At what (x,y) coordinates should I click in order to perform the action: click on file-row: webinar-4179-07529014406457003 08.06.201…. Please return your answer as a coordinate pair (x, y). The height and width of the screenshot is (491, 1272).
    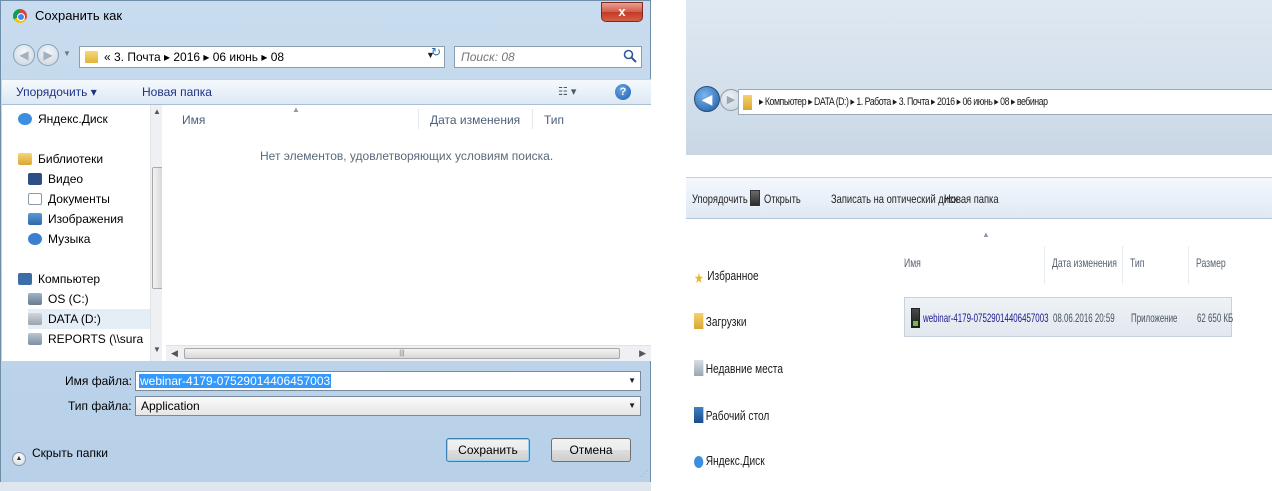
    Looking at the image, I should click on (1068, 317).